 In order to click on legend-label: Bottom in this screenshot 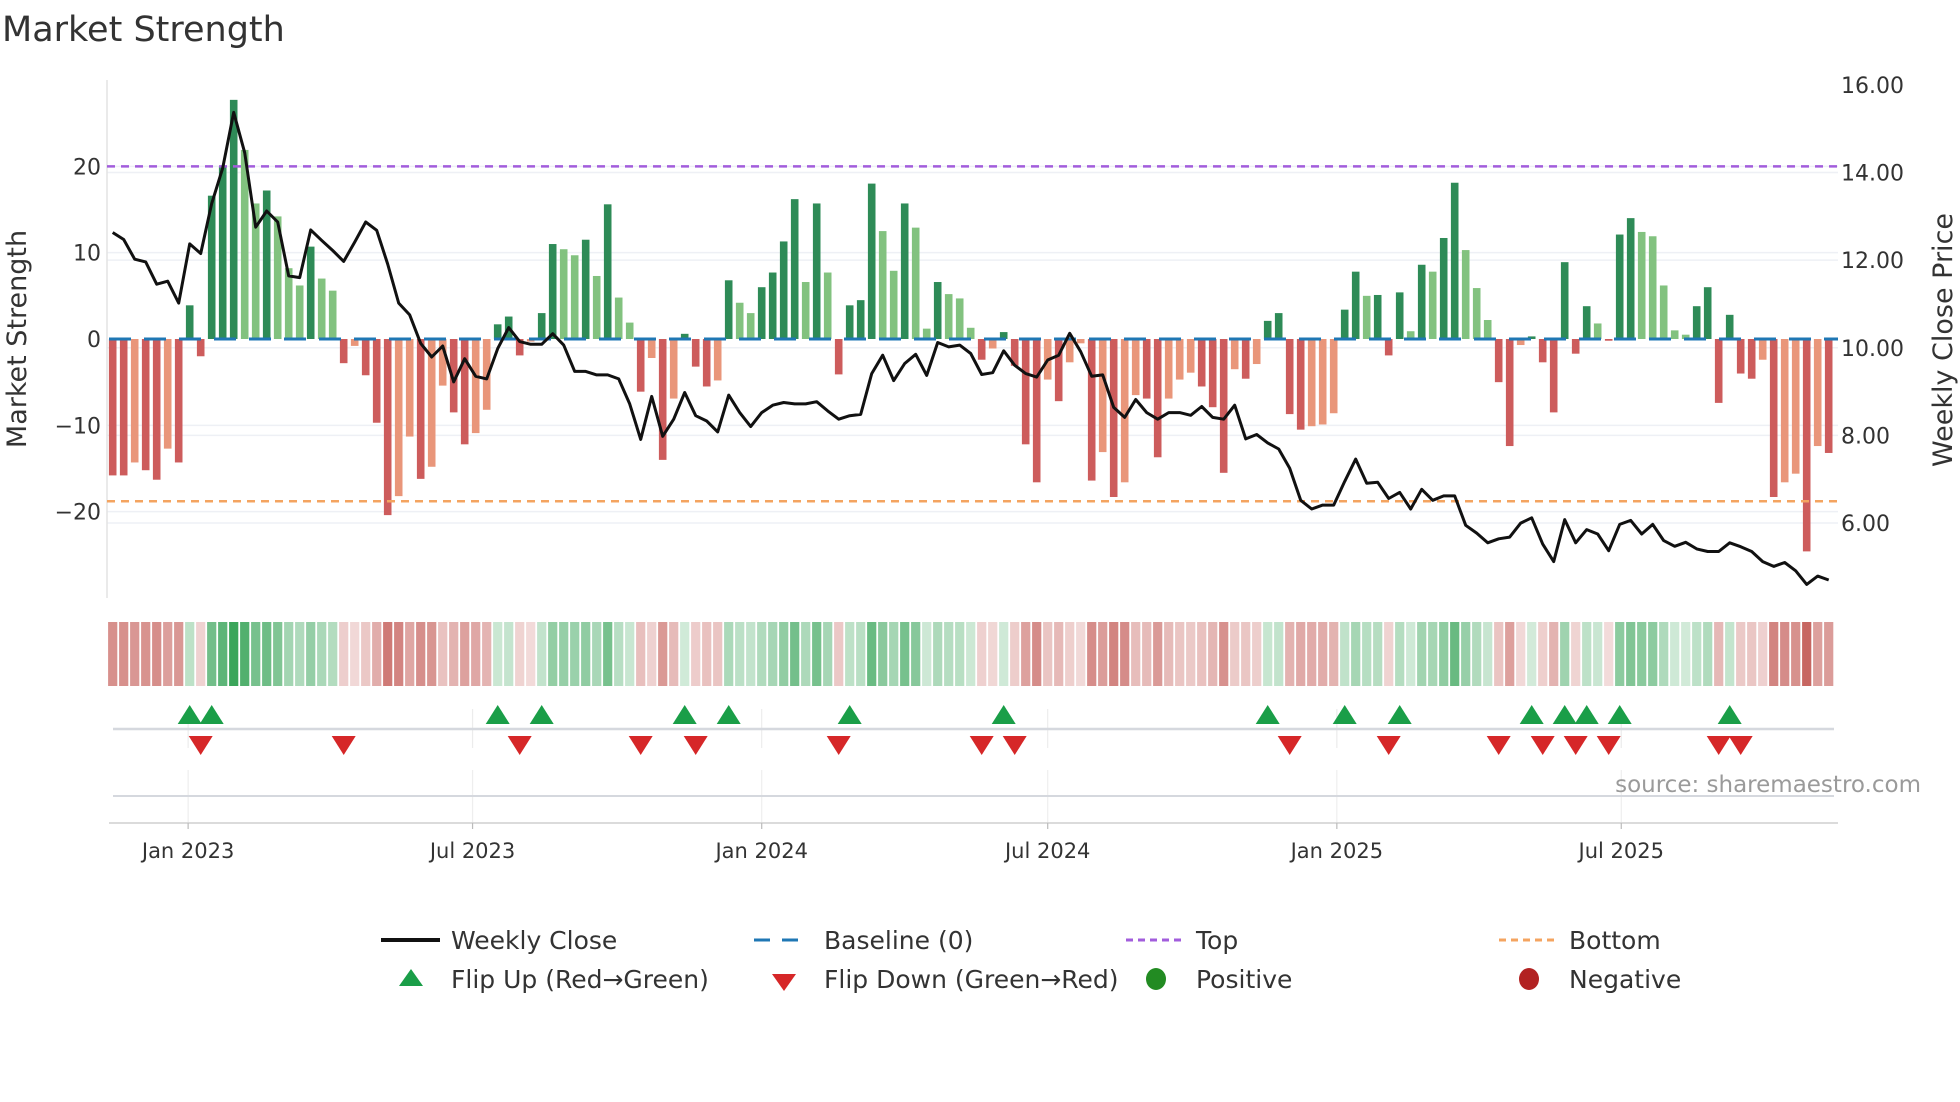, I will do `click(1615, 940)`.